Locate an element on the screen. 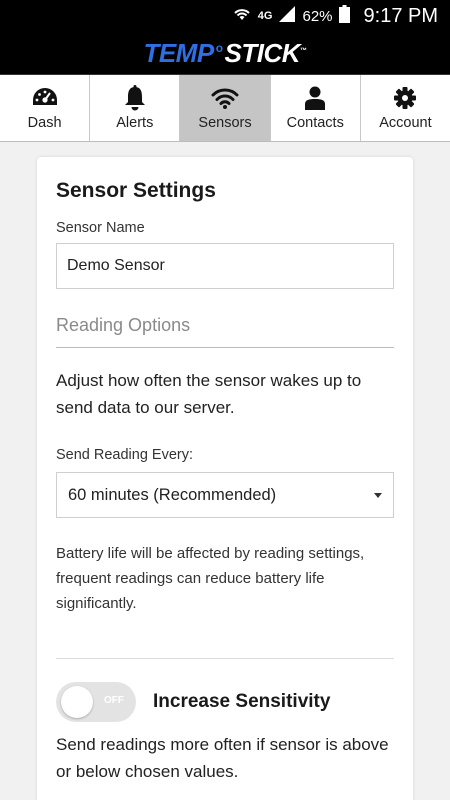 The image size is (450, 800). toggle-knob is located at coordinates (77, 702).